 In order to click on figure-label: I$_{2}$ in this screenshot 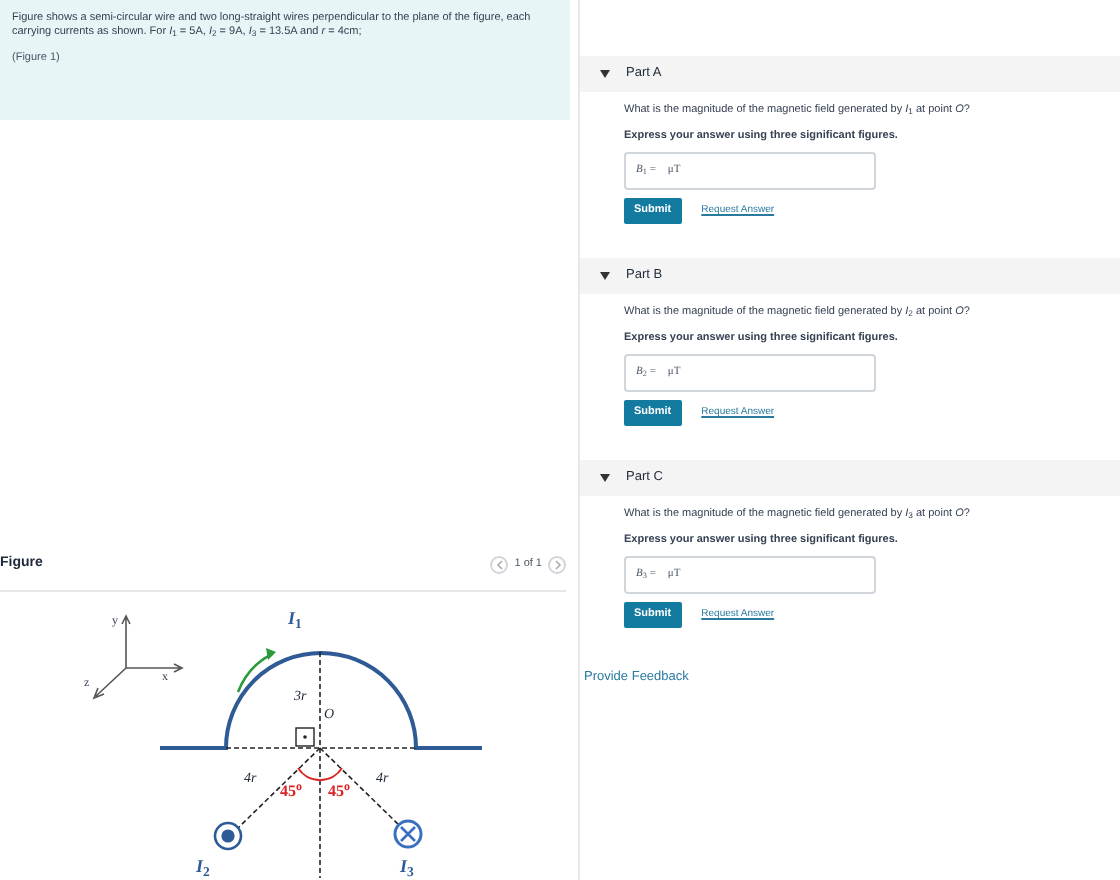, I will do `click(203, 867)`.